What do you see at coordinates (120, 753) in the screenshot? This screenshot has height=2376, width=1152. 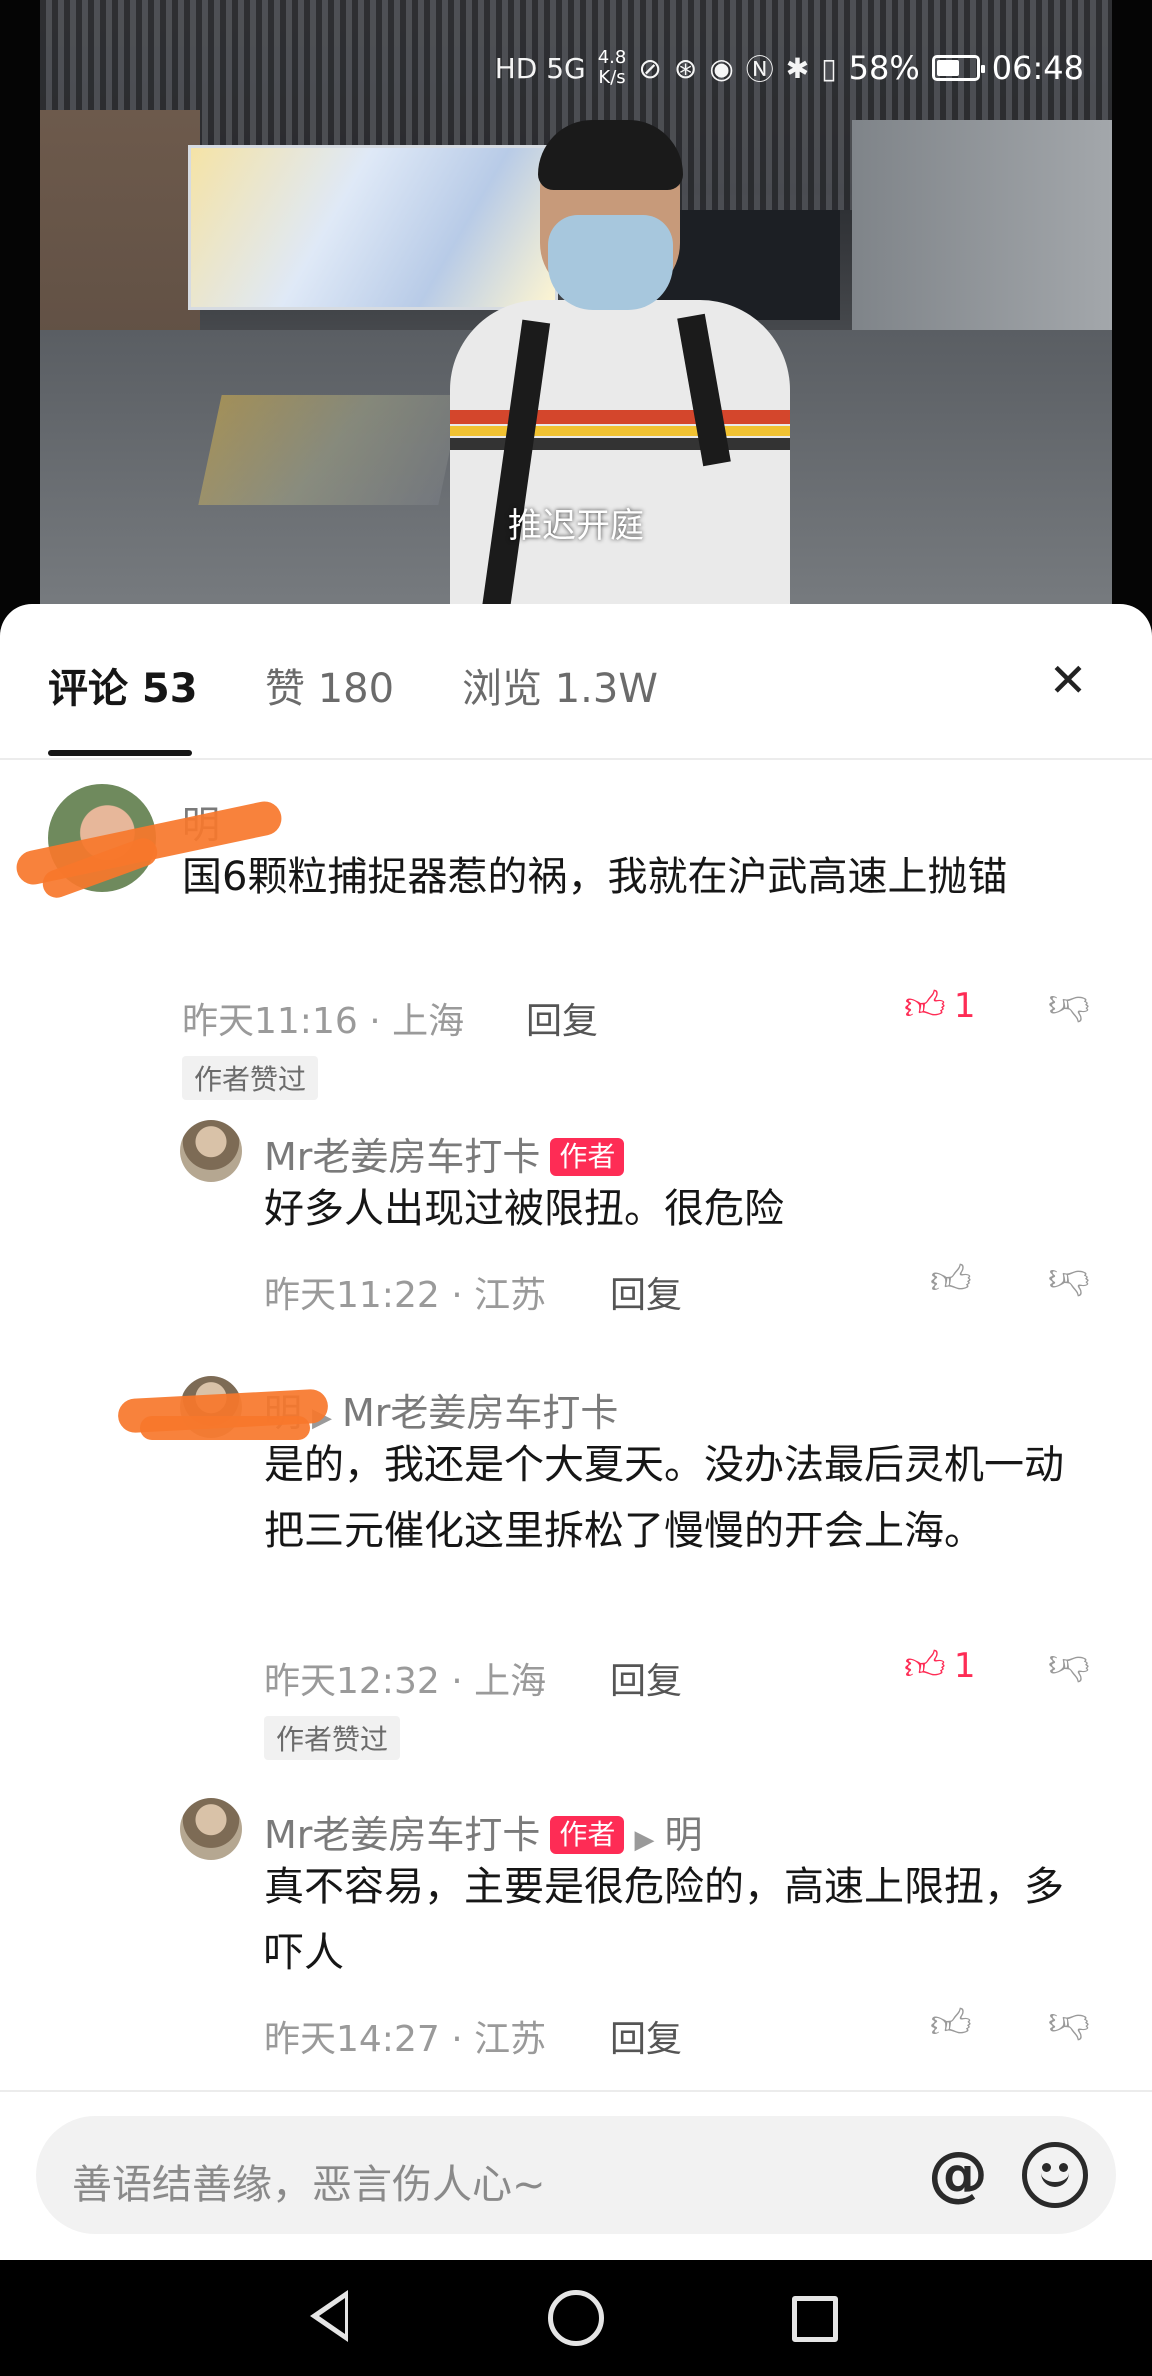 I see `tab-active-indicator` at bounding box center [120, 753].